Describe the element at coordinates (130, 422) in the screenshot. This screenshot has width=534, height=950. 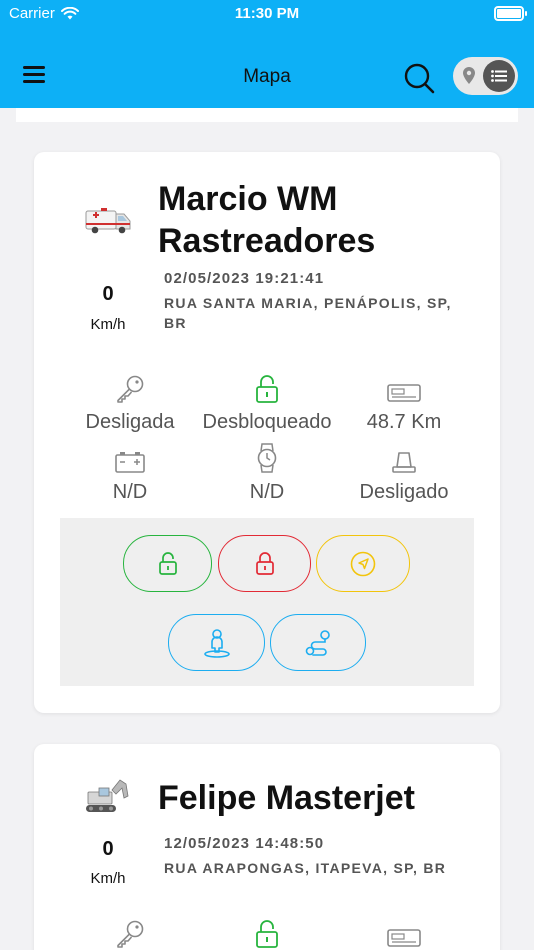
I see `ignition-label: Desligada` at that location.